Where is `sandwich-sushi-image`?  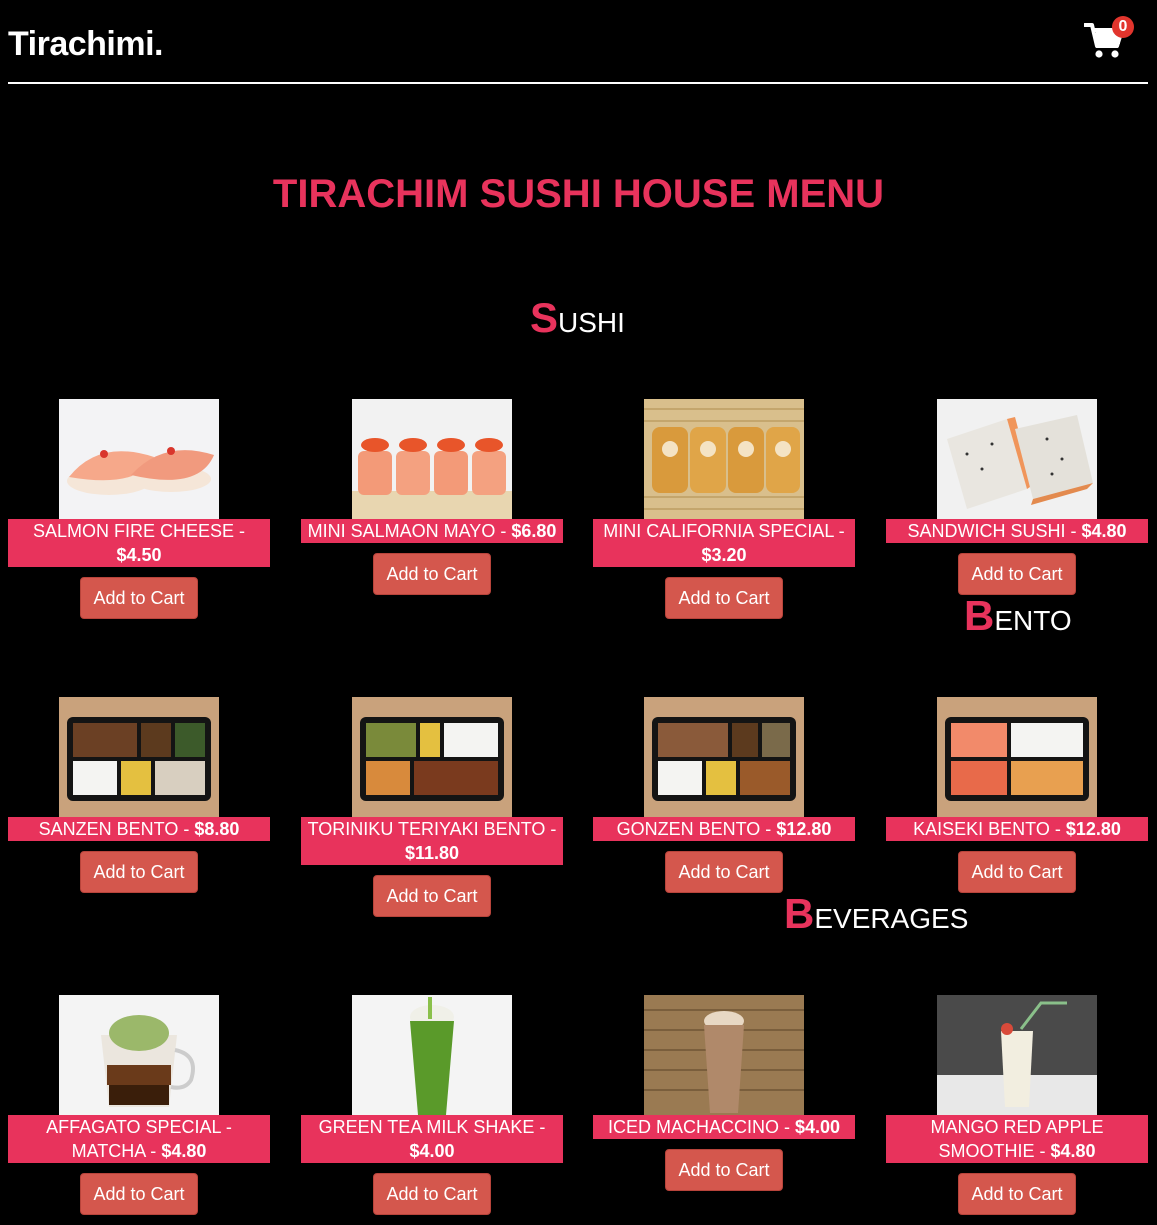
sandwich-sushi-image is located at coordinates (1017, 459).